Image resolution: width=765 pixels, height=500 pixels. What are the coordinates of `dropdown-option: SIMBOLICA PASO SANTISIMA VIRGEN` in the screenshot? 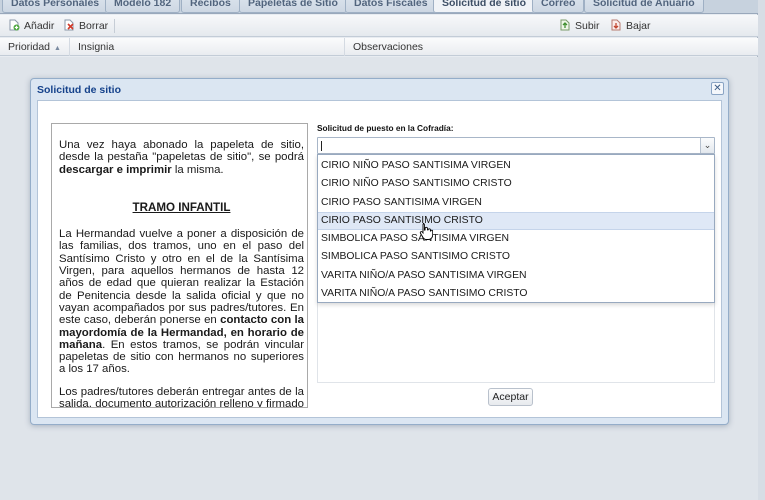 It's located at (516, 239).